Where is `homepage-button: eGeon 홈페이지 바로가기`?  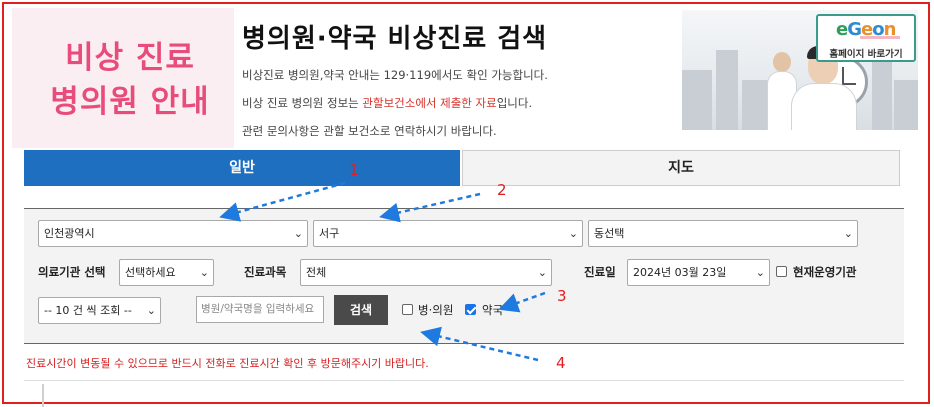 homepage-button: eGeon 홈페이지 바로가기 is located at coordinates (866, 38).